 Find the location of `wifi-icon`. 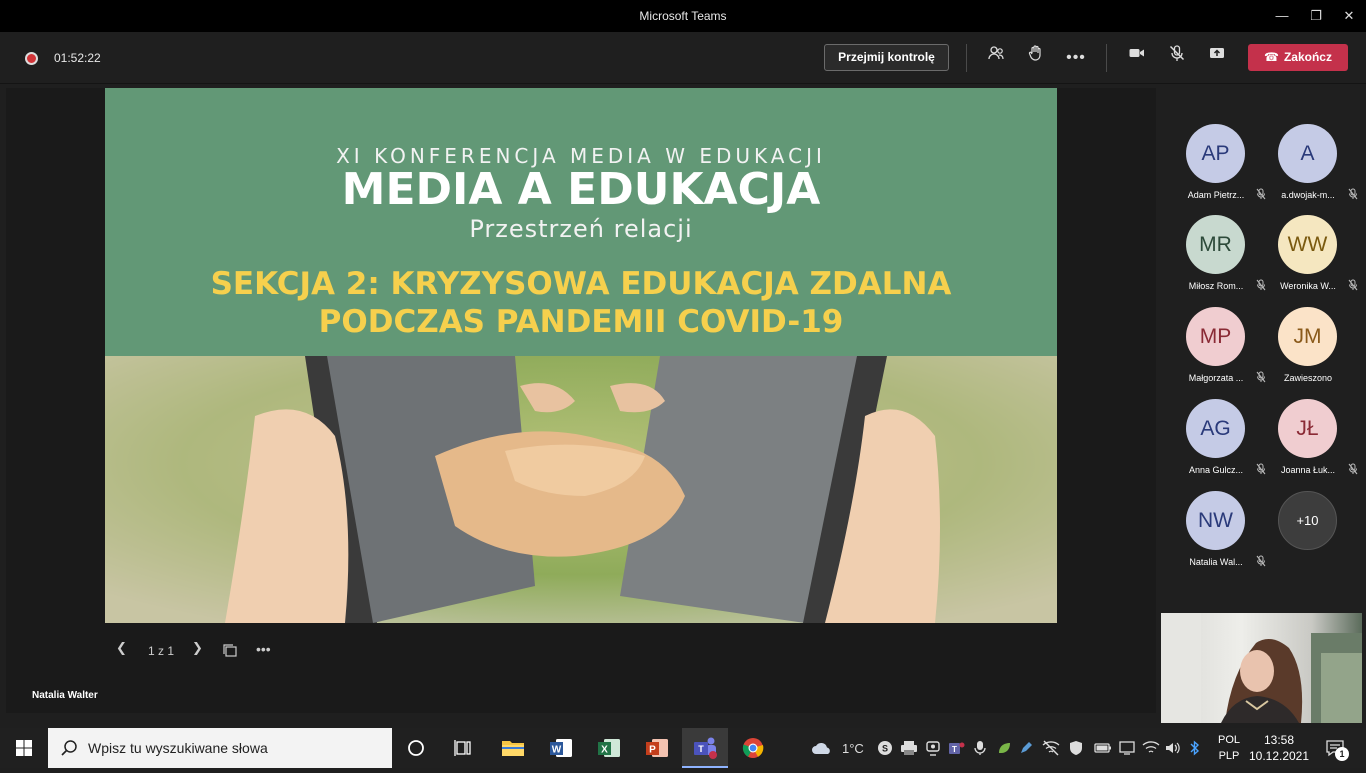

wifi-icon is located at coordinates (1151, 747).